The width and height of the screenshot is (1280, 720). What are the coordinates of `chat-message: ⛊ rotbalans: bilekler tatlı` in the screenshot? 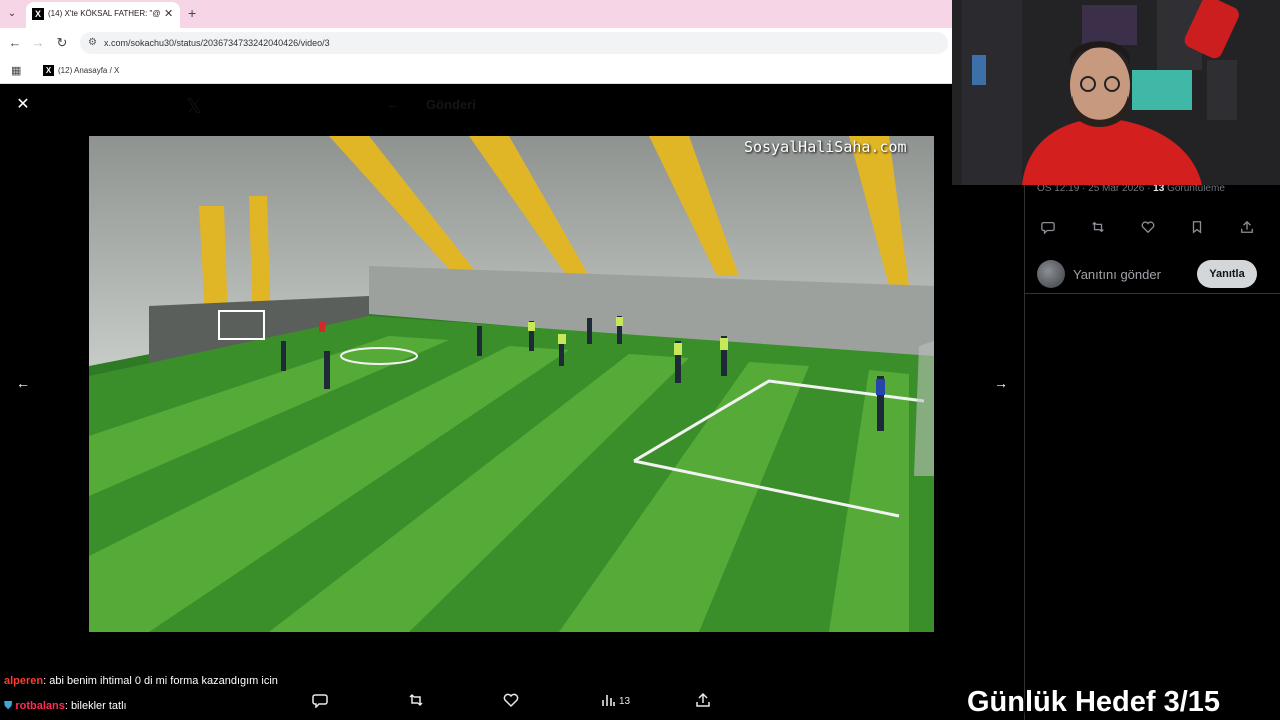 It's located at (65, 706).